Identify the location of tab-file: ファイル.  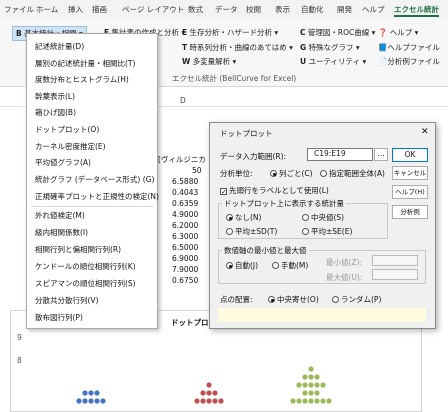
(19, 9).